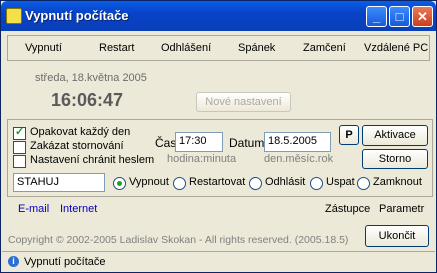 This screenshot has height=273, width=437. I want to click on menu-item-restart: Restart, so click(116, 48).